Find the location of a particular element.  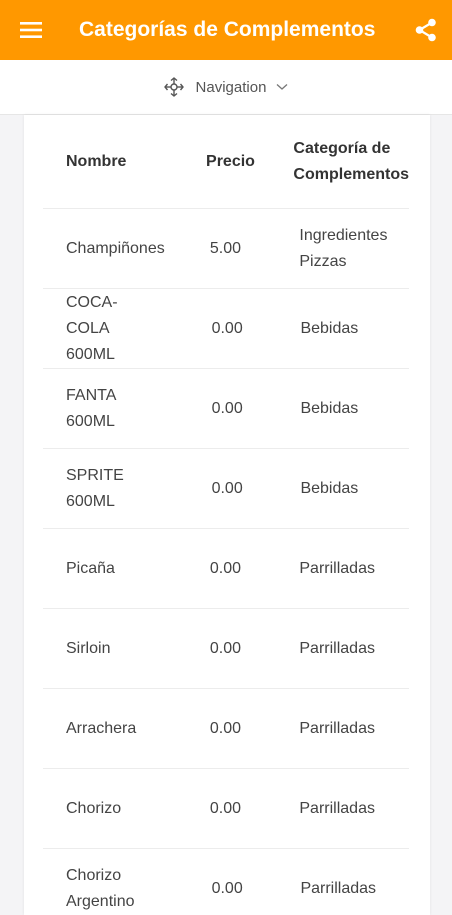

table-row: Picaña 0.00 Parrilladas is located at coordinates (226, 569).